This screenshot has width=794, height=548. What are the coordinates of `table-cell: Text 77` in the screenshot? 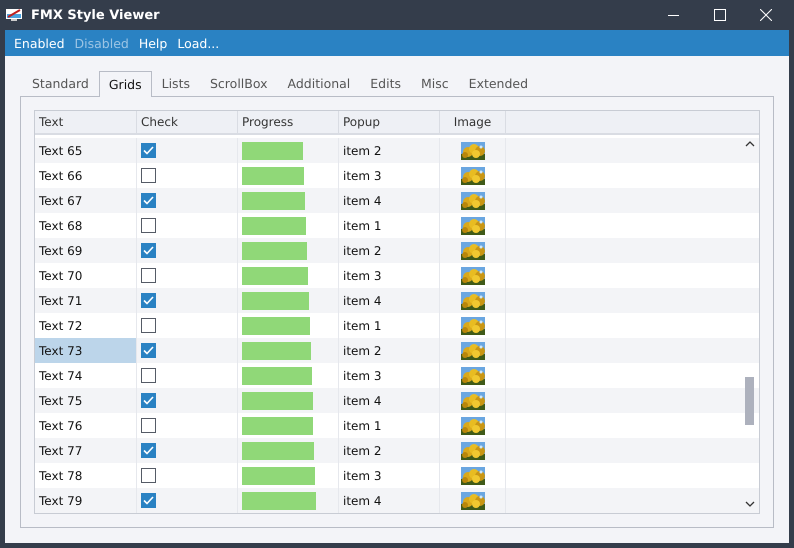 It's located at (86, 450).